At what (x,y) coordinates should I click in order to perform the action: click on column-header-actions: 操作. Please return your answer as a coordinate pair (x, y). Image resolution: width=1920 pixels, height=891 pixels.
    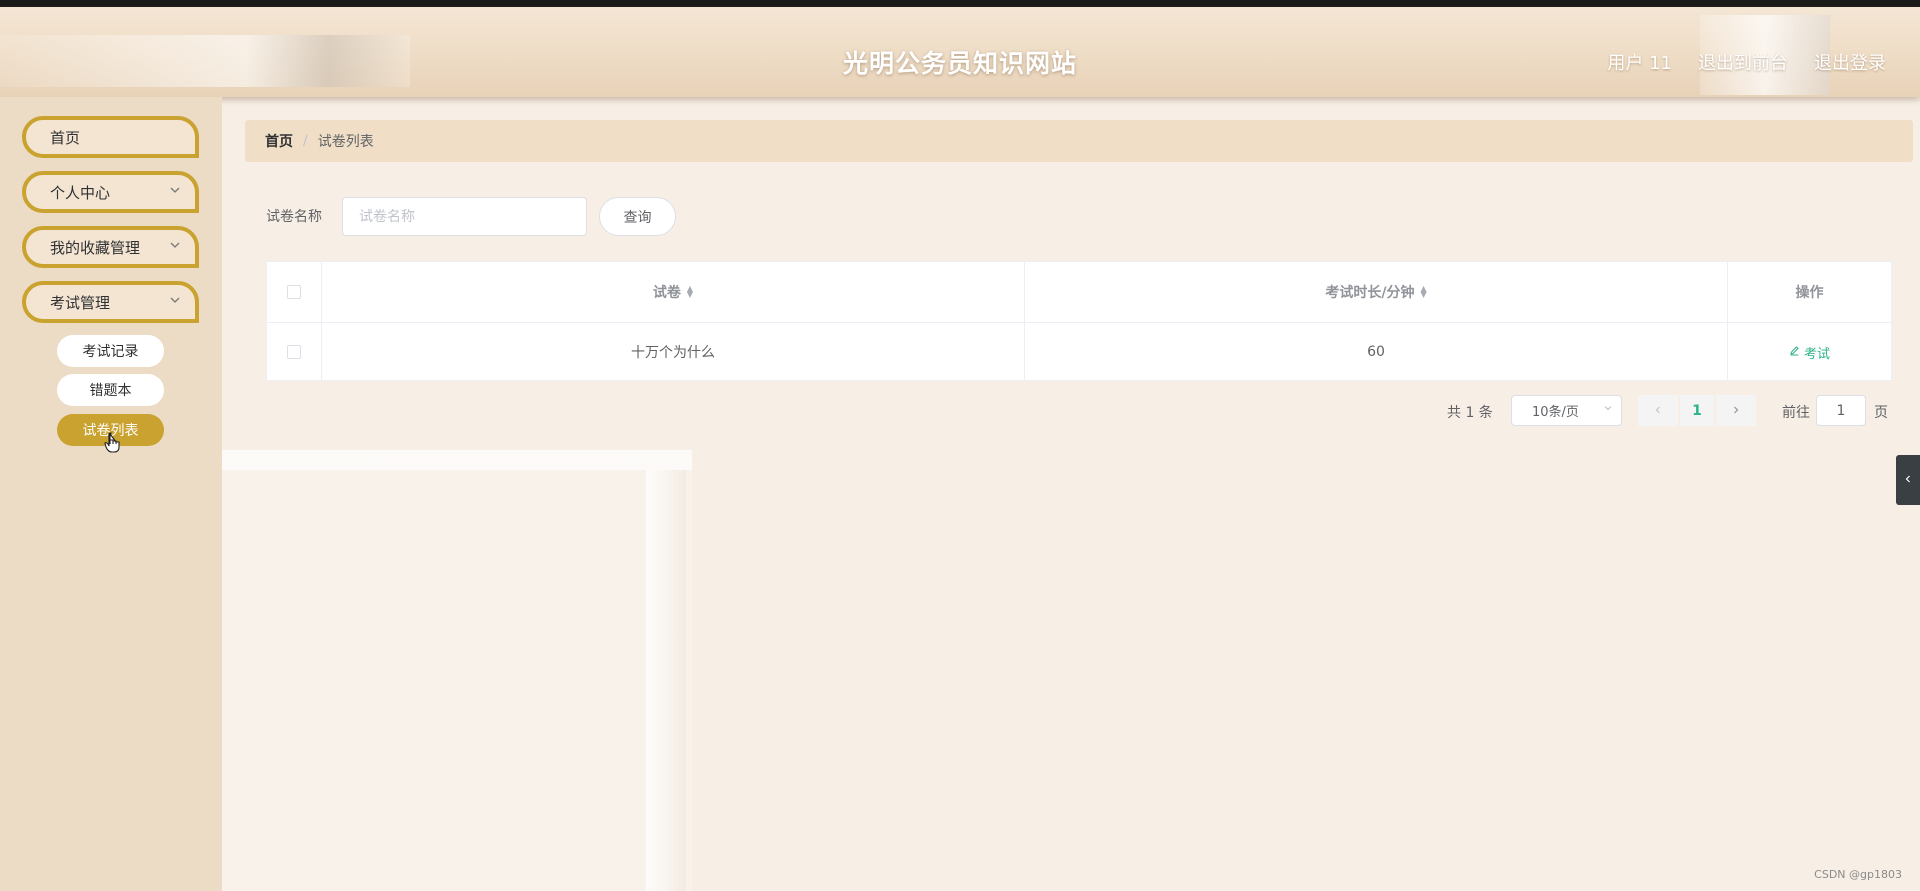
    Looking at the image, I should click on (1809, 292).